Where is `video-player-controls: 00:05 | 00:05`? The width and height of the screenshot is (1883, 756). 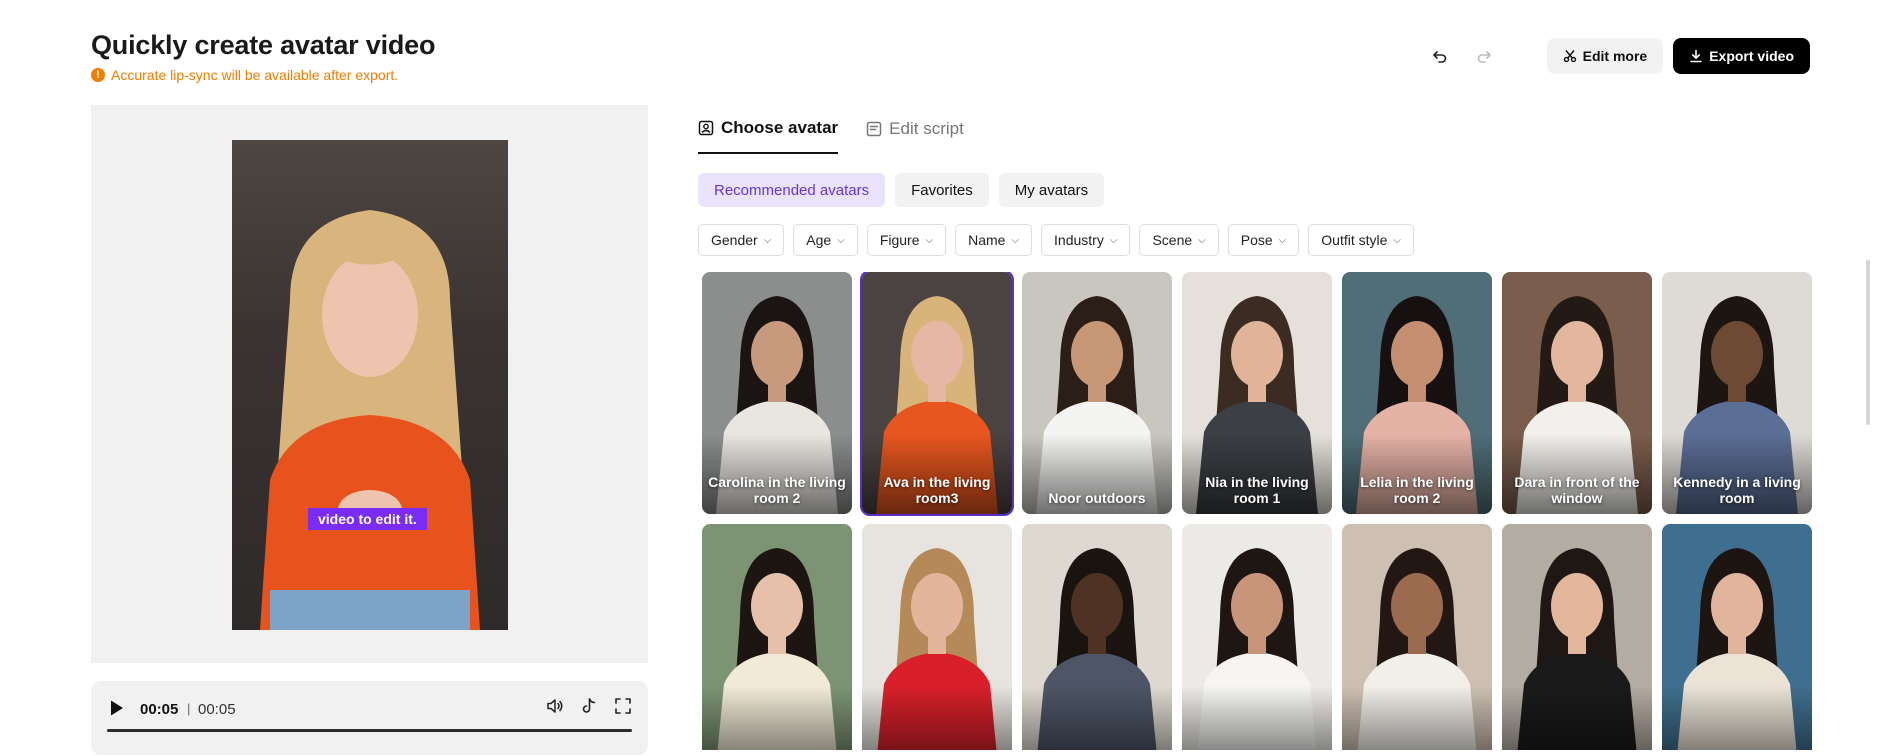 video-player-controls: 00:05 | 00:05 is located at coordinates (369, 718).